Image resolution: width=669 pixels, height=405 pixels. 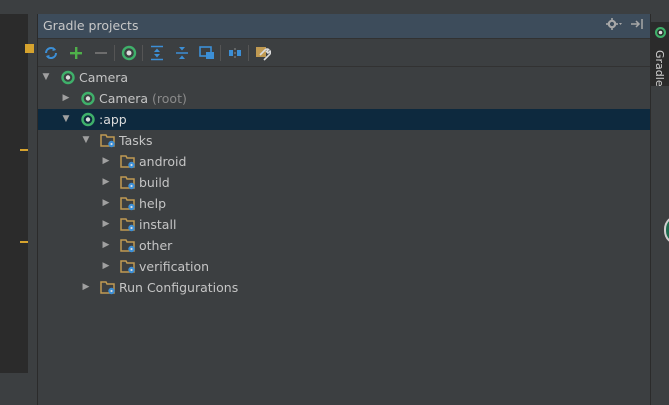 I want to click on expand-all-button, so click(x=156, y=53).